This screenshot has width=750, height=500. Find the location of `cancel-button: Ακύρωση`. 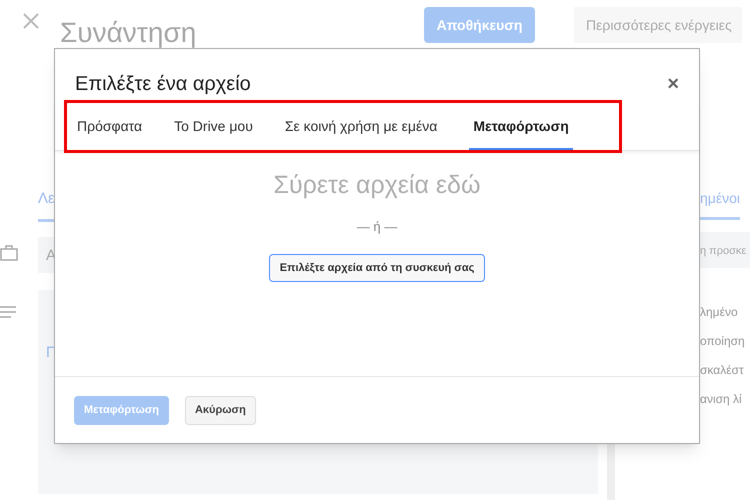

cancel-button: Ακύρωση is located at coordinates (220, 410).